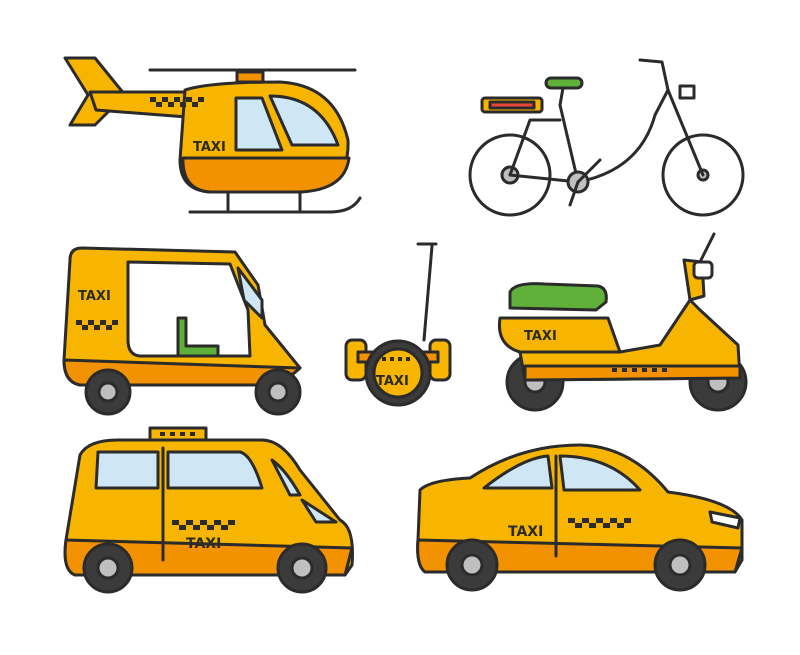  I want to click on taxi-scooter: TAXI, so click(622, 322).